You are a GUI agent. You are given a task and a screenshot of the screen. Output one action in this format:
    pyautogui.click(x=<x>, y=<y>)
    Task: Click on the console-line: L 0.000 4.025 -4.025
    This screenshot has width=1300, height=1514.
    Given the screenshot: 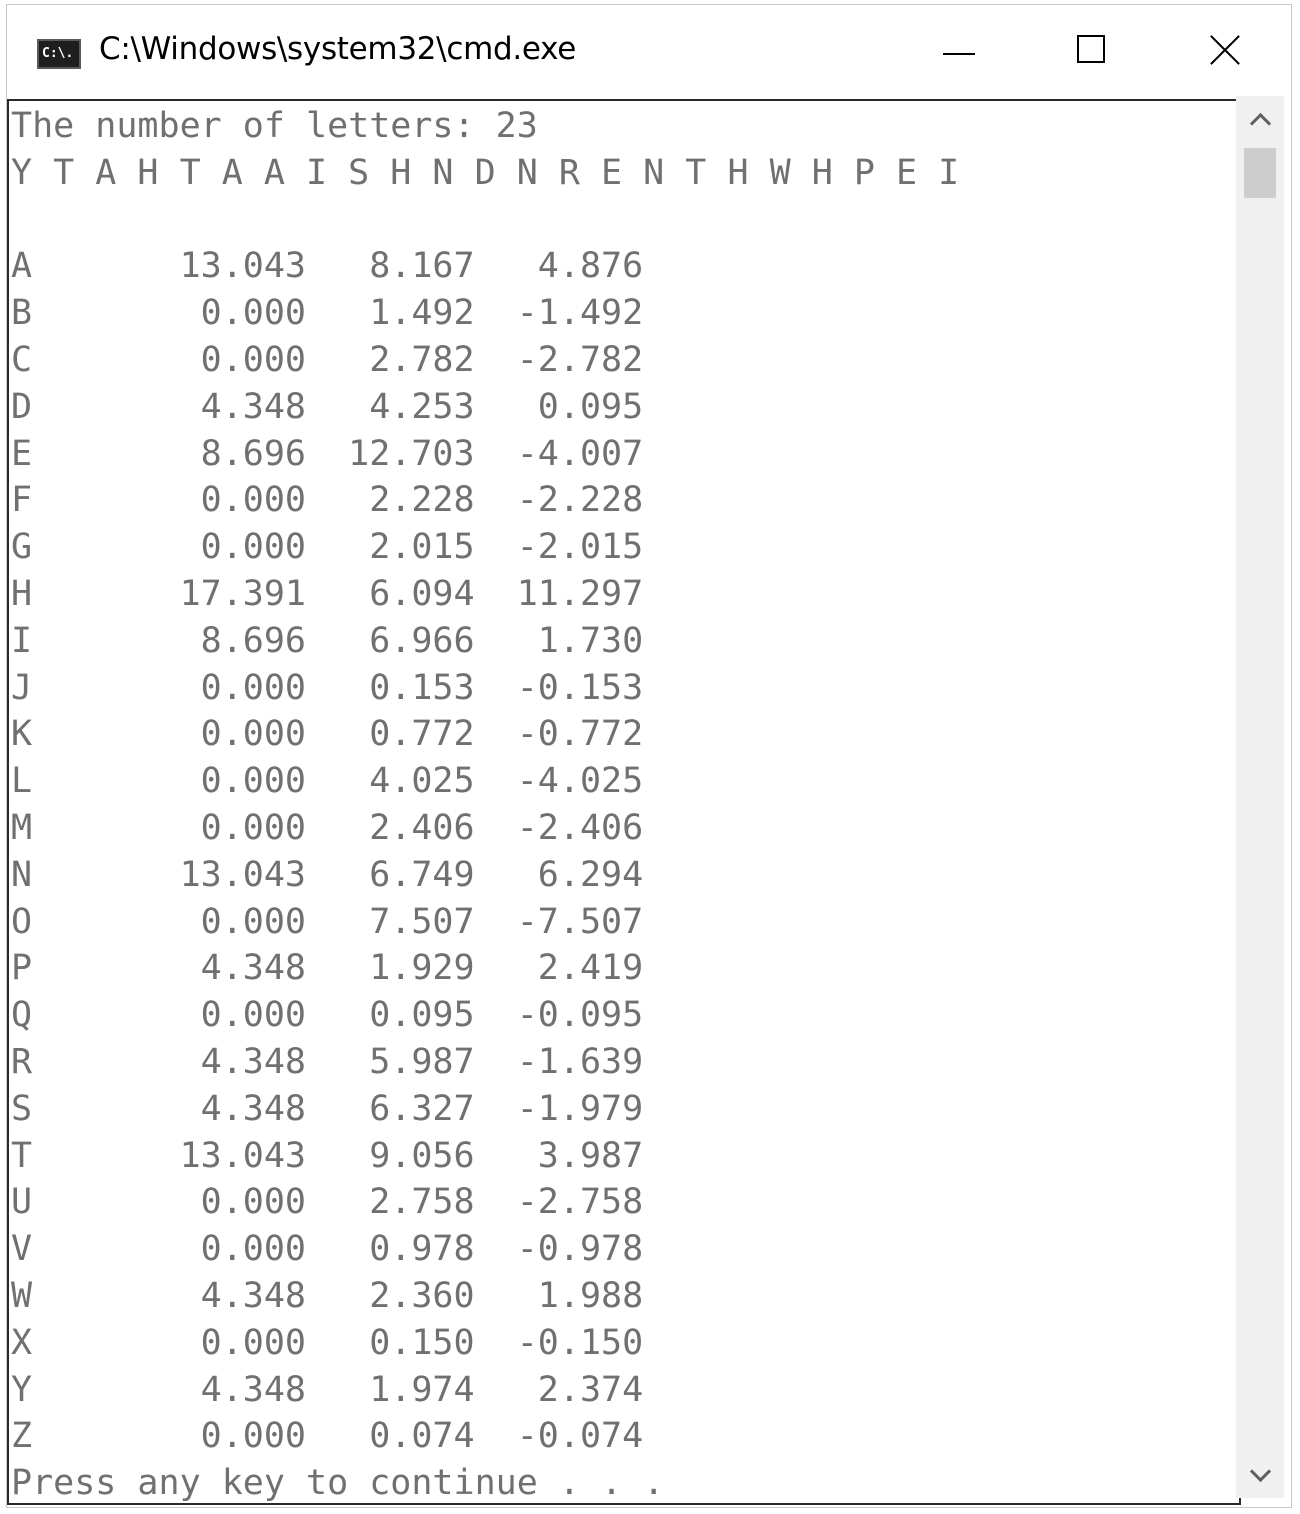 What is the action you would take?
    pyautogui.click(x=327, y=781)
    